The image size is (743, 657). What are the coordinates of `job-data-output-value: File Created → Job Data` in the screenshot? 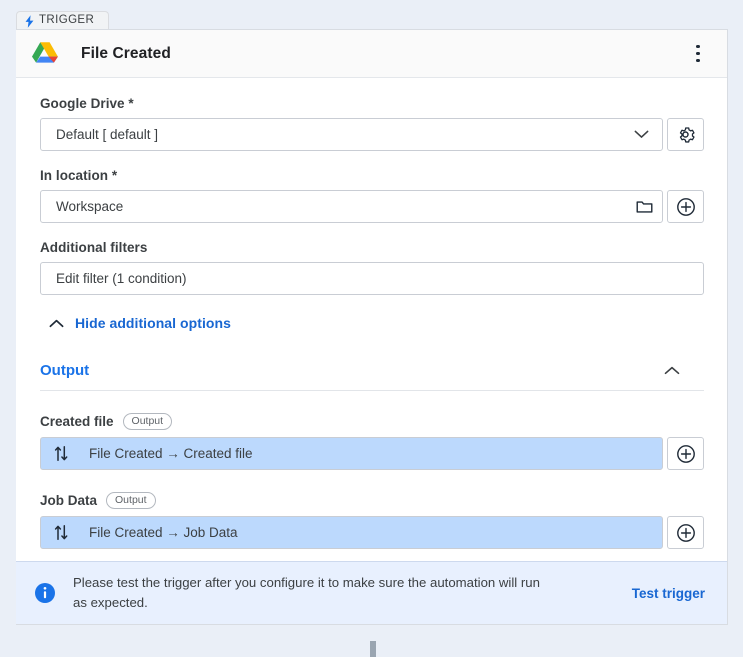 It's located at (163, 533).